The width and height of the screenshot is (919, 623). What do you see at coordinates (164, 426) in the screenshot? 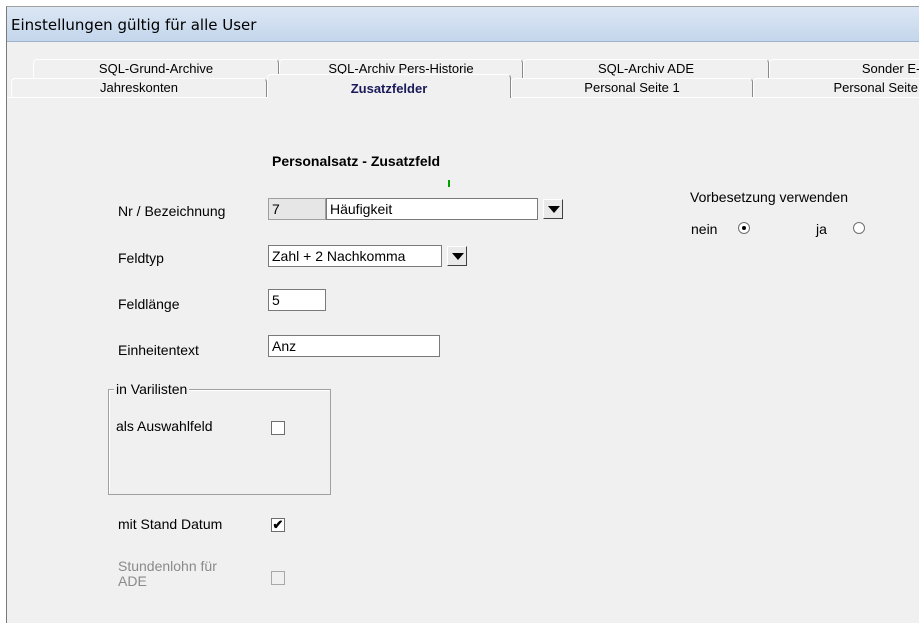
I see `auswahlfeld-label: als Auswahlfeld` at bounding box center [164, 426].